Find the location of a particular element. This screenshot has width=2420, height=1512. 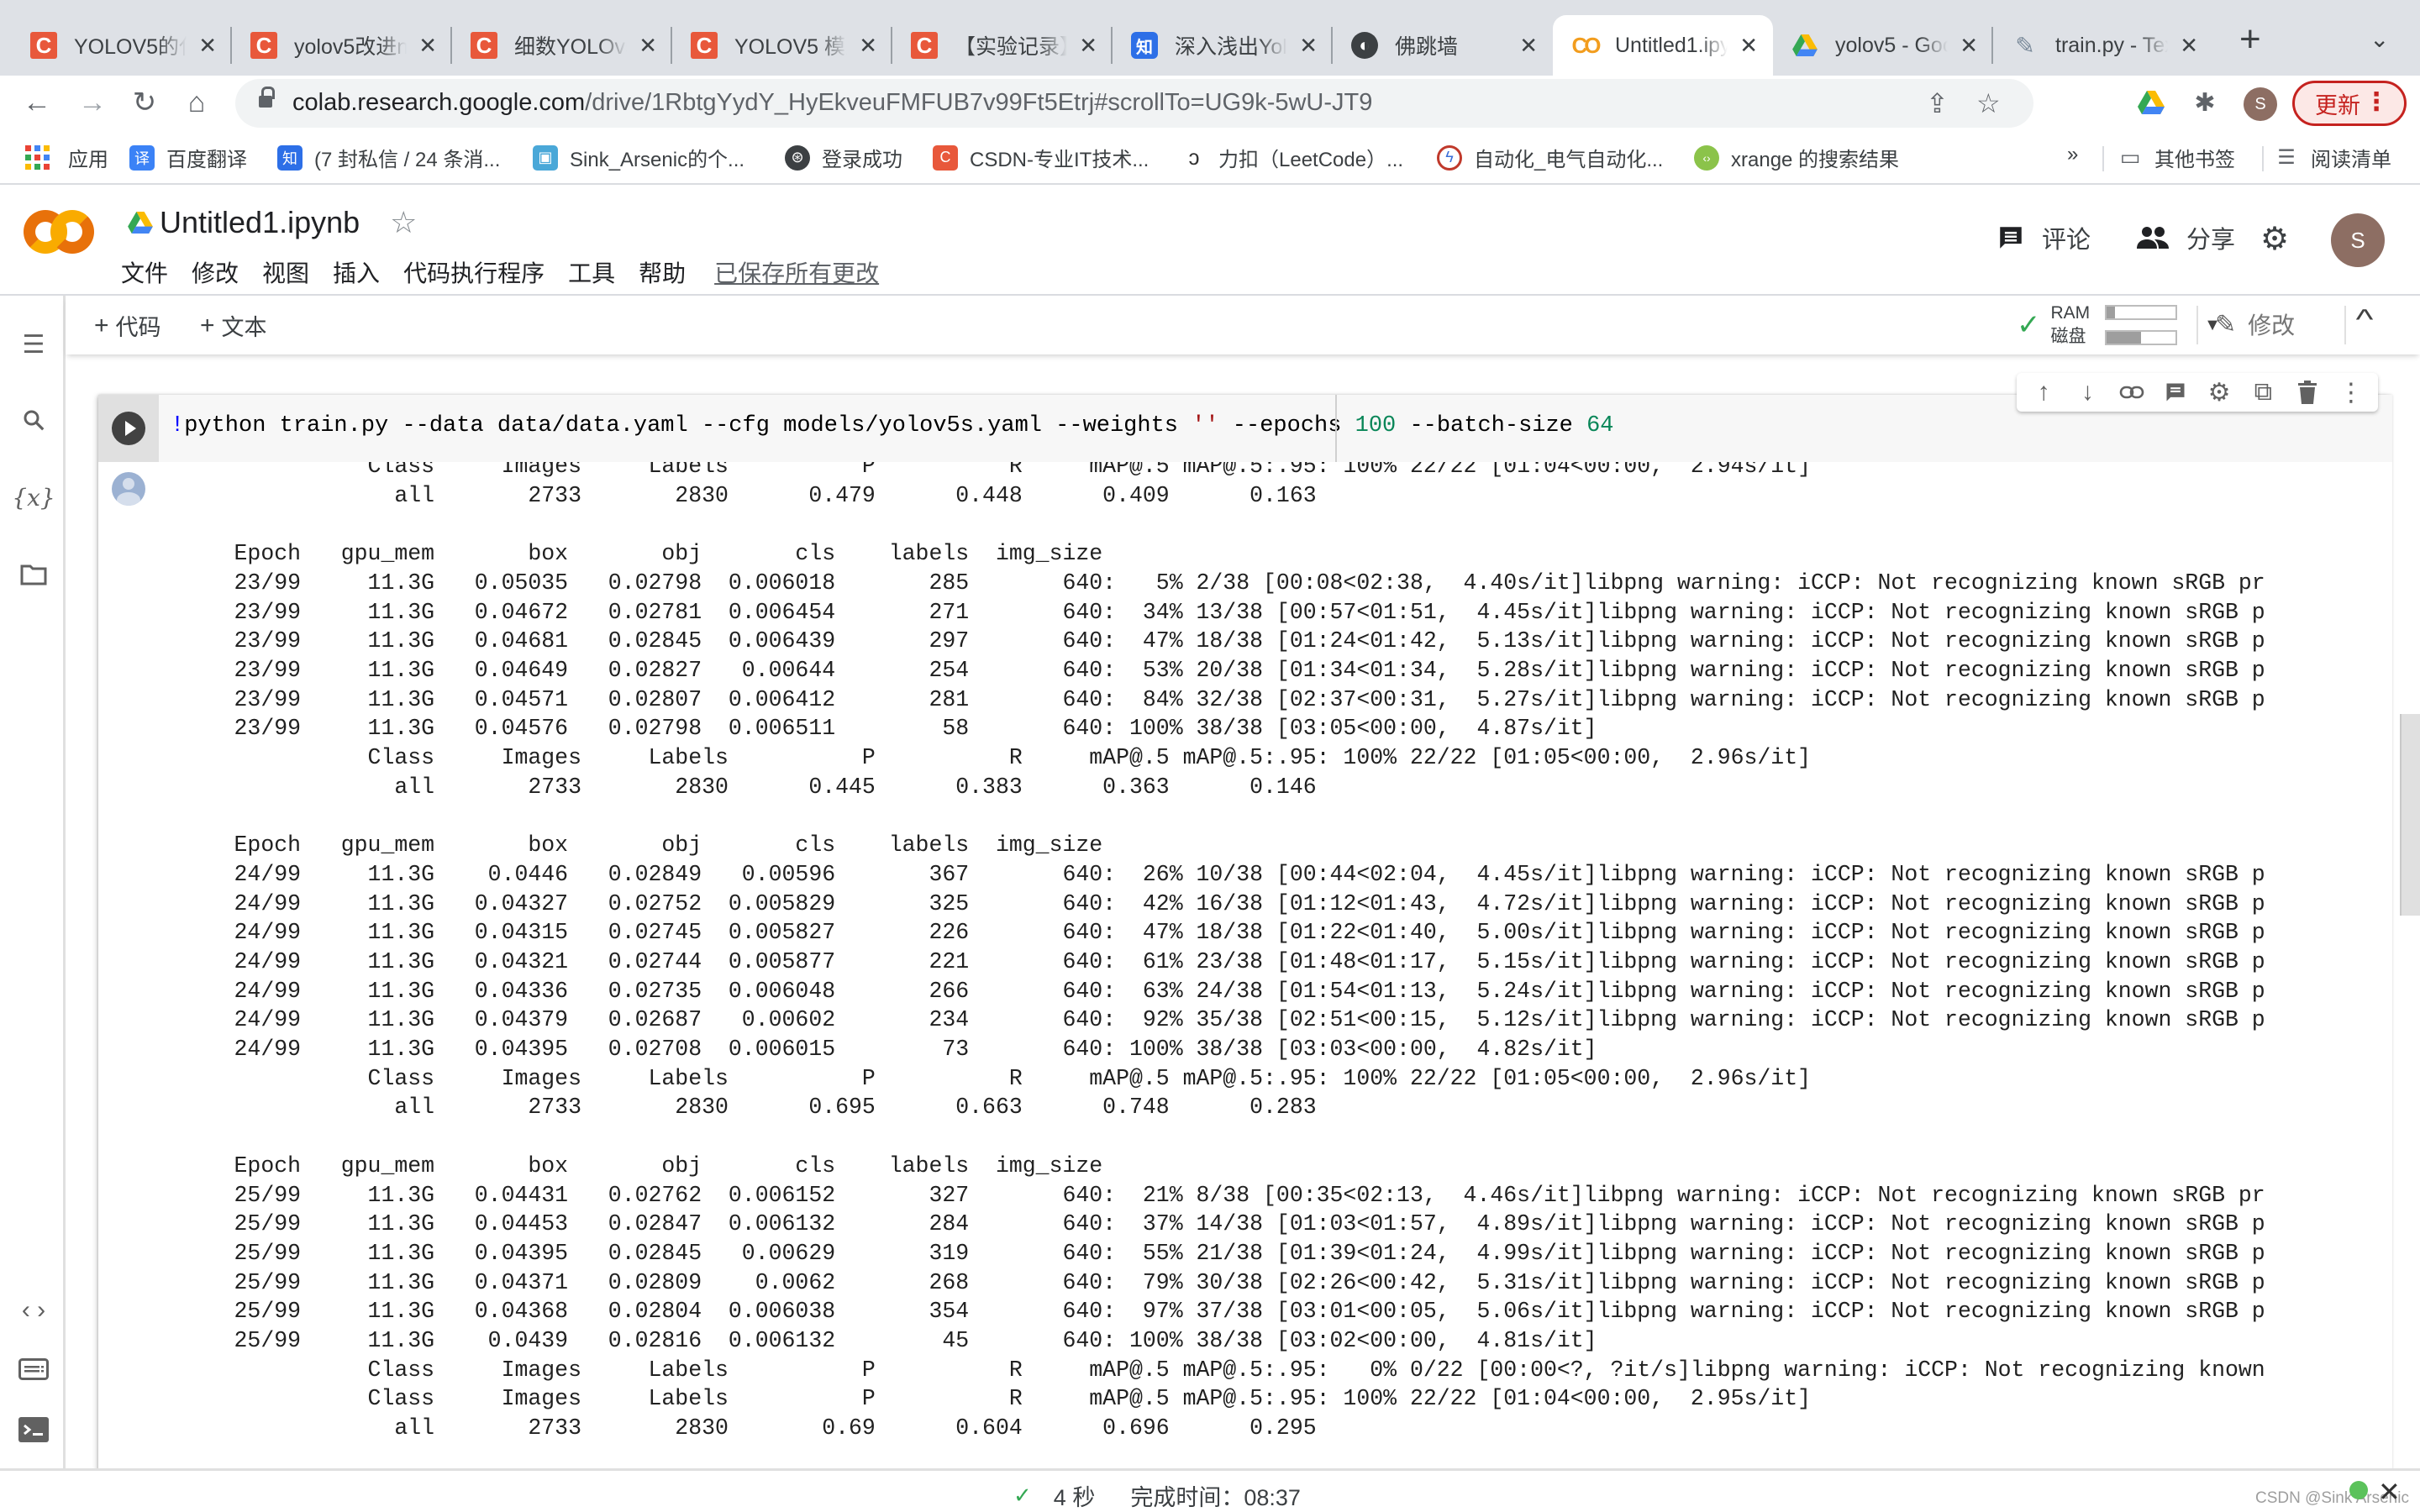

menu-runtime: 代码执行程序 is located at coordinates (474, 272).